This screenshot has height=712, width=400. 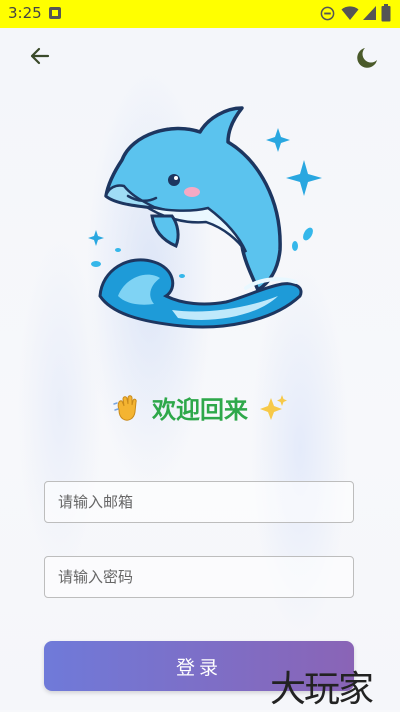 What do you see at coordinates (350, 13) in the screenshot?
I see `wifi-icon` at bounding box center [350, 13].